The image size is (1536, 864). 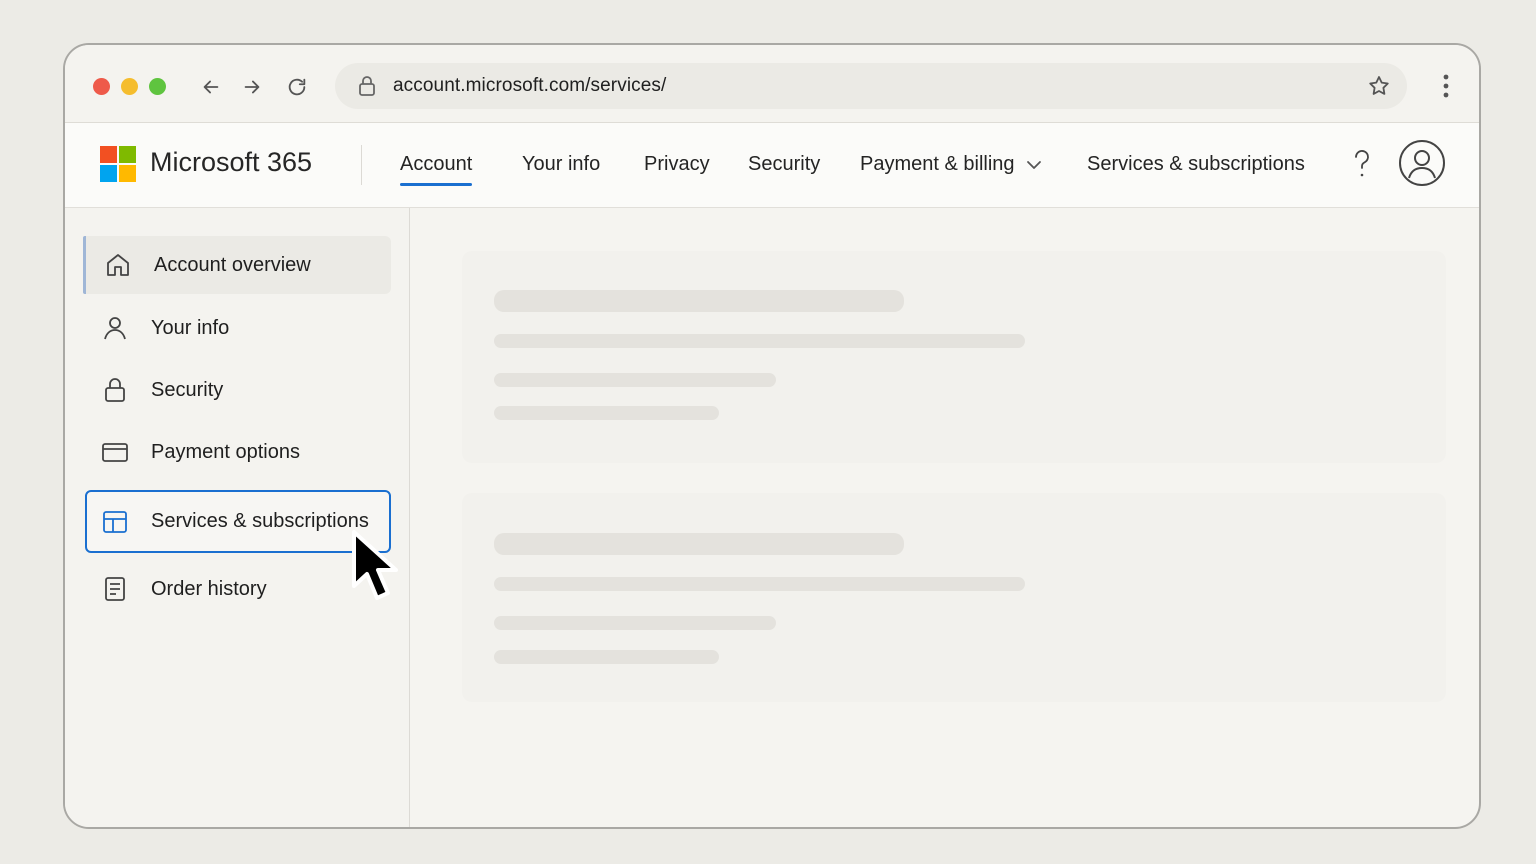 What do you see at coordinates (115, 521) in the screenshot?
I see `grid-icon` at bounding box center [115, 521].